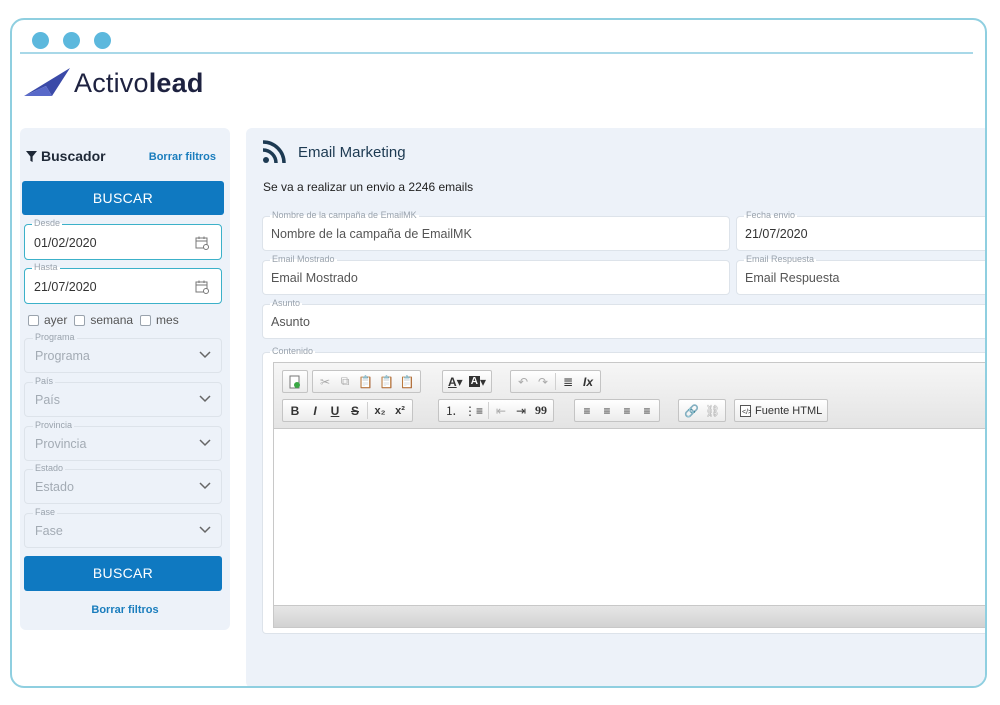 The width and height of the screenshot is (1000, 705). What do you see at coordinates (386, 381) in the screenshot?
I see `paste-text-icon: 📋` at bounding box center [386, 381].